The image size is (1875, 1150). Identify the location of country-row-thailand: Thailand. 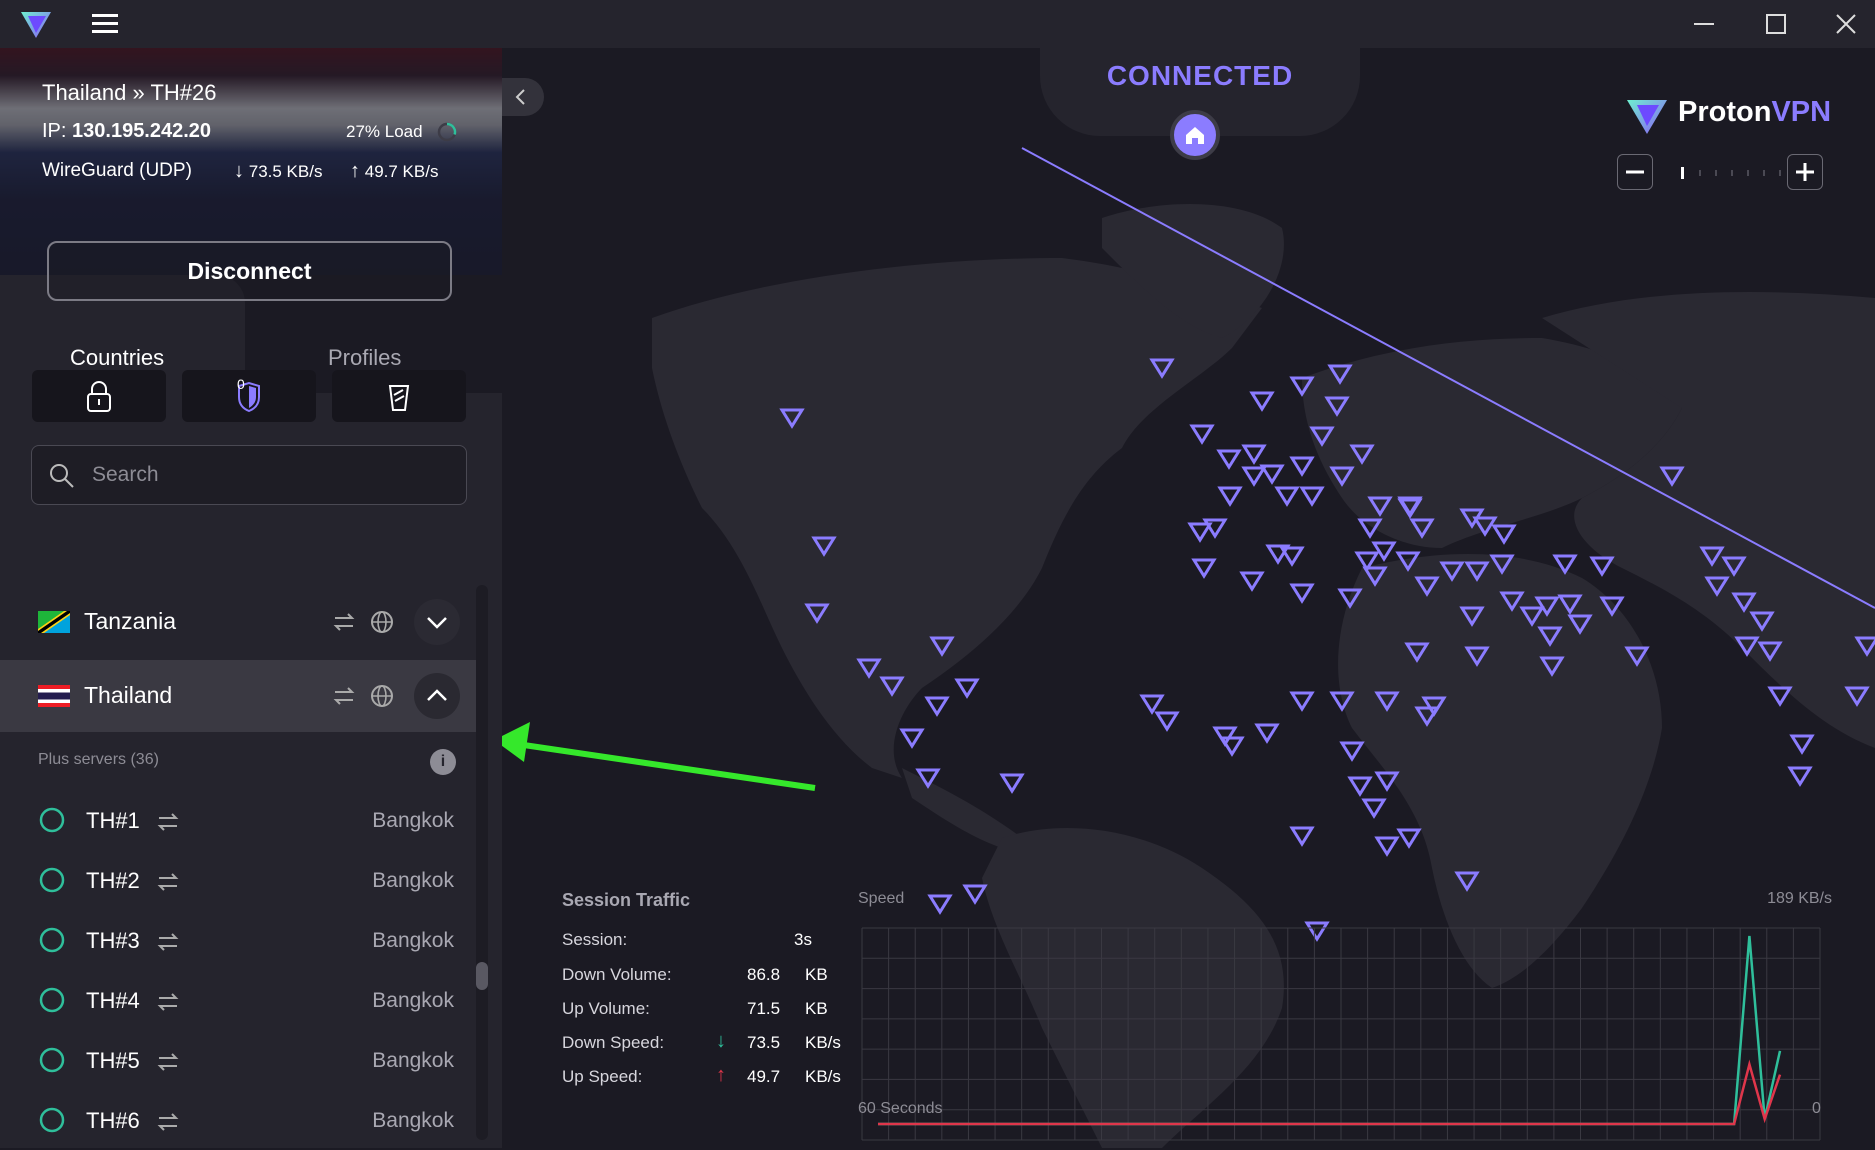
(239, 696).